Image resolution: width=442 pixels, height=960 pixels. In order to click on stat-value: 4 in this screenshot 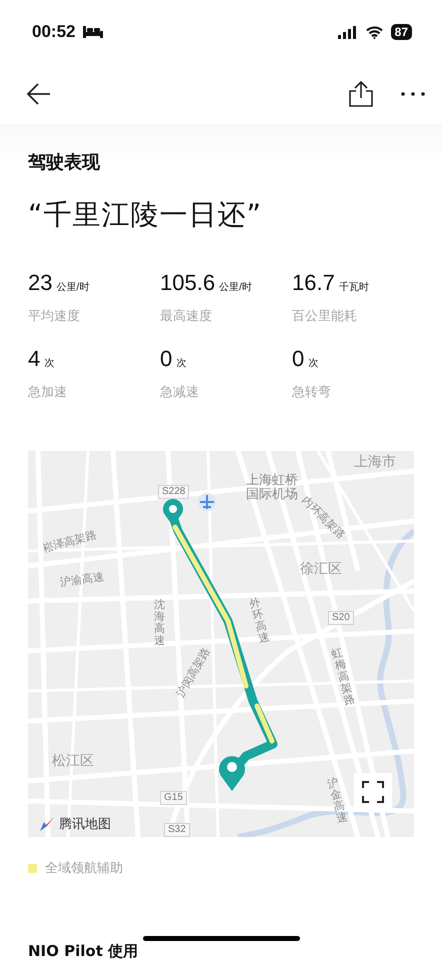, I will do `click(34, 359)`.